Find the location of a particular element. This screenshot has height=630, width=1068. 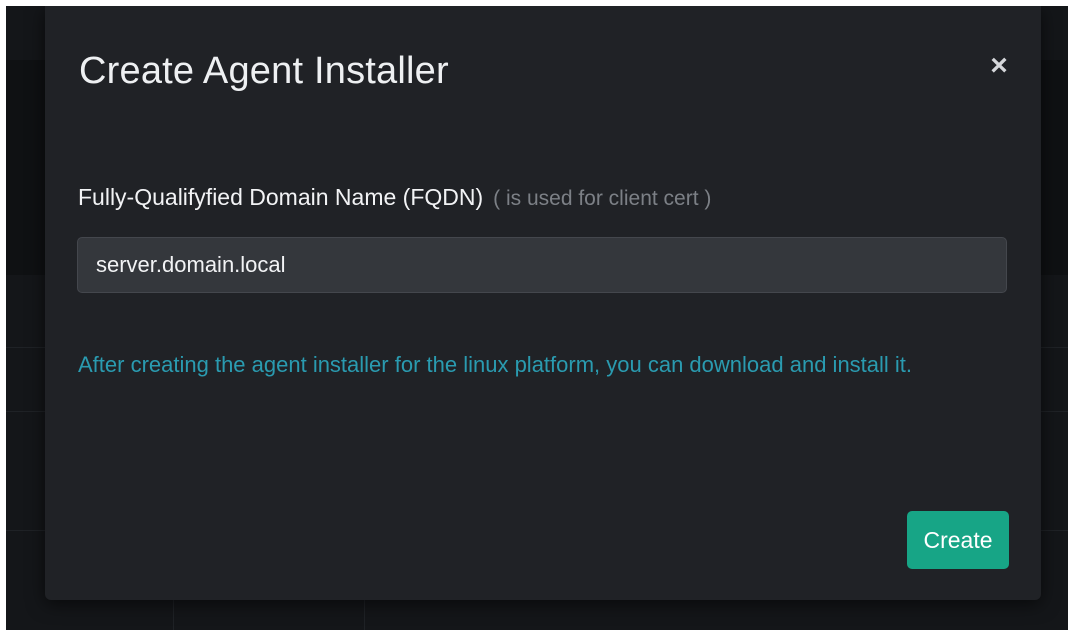

close-button: × is located at coordinates (999, 65).